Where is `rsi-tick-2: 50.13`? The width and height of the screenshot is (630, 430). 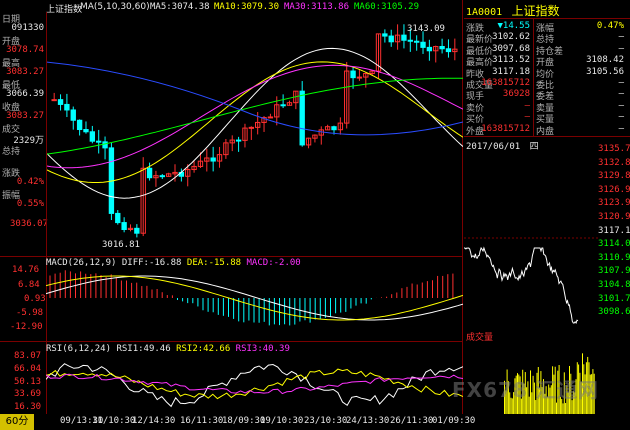 rsi-tick-2: 50.13 is located at coordinates (28, 382).